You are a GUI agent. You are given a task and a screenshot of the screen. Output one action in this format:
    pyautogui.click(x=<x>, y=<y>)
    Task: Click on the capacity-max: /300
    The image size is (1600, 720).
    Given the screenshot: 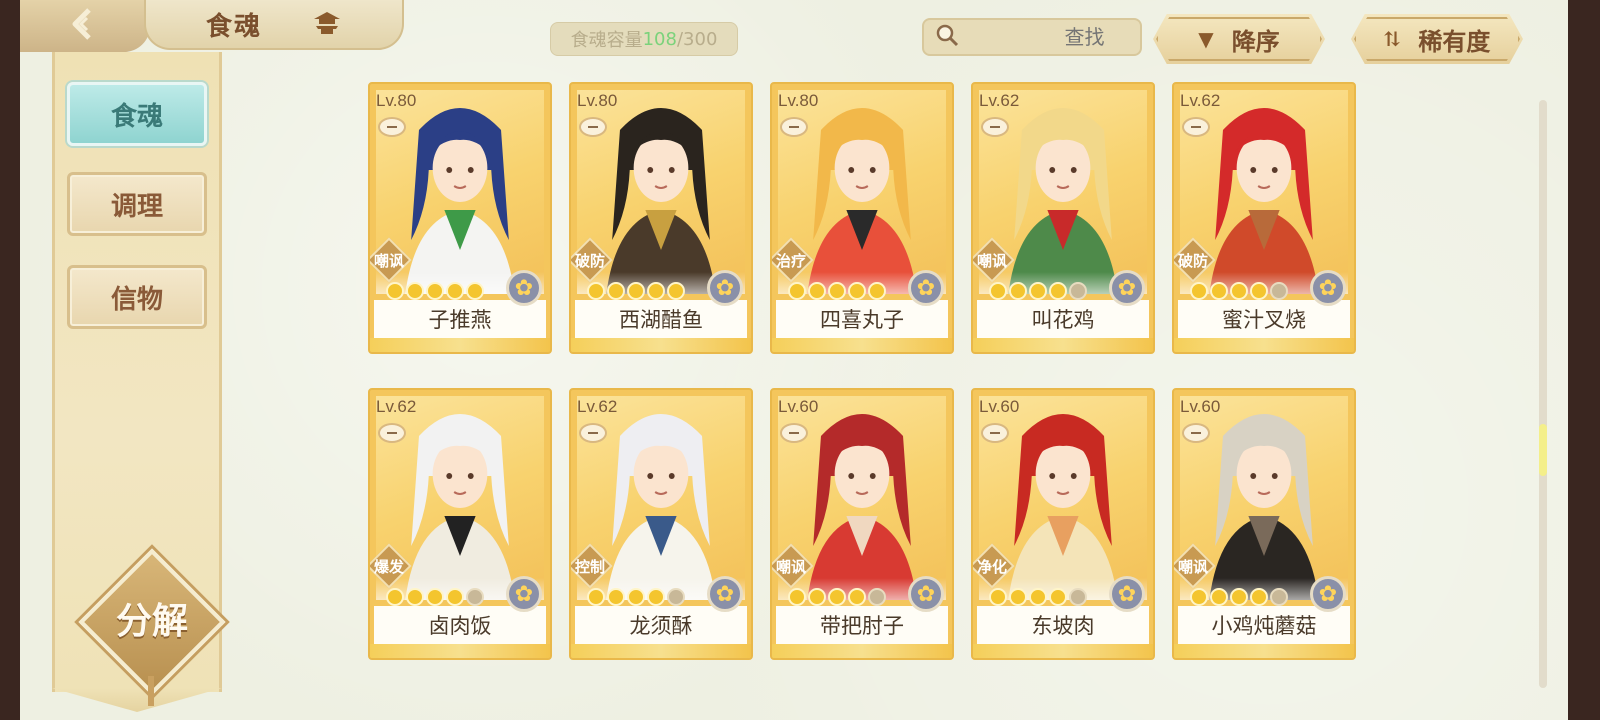 What is the action you would take?
    pyautogui.click(x=697, y=39)
    